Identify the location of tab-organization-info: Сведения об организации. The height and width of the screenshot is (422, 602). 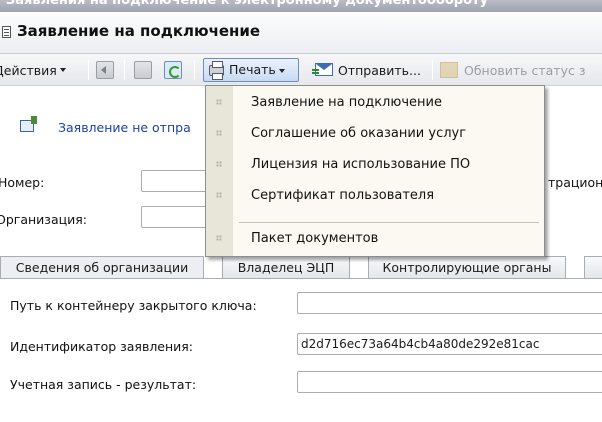
(102, 267).